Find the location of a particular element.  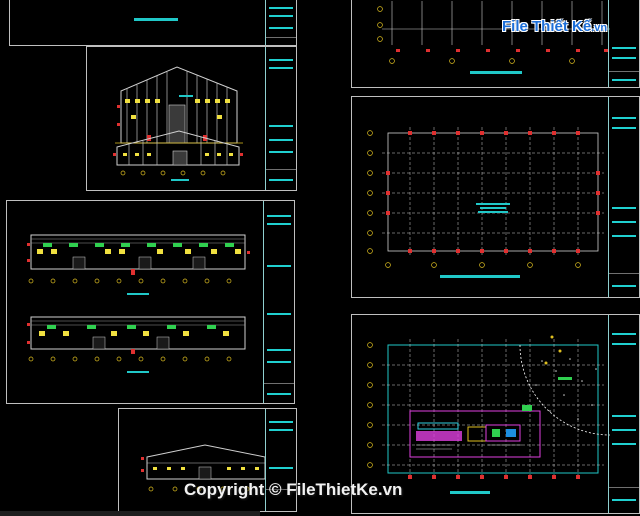

bottom-strip is located at coordinates (130, 513).